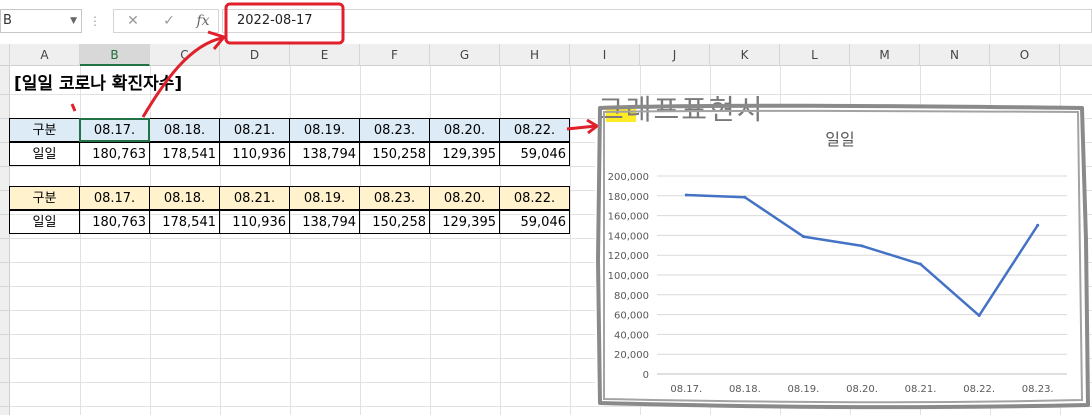 The height and width of the screenshot is (415, 1092). Describe the element at coordinates (1038, 389) in the screenshot. I see `x-tick-label: 08.23.` at that location.